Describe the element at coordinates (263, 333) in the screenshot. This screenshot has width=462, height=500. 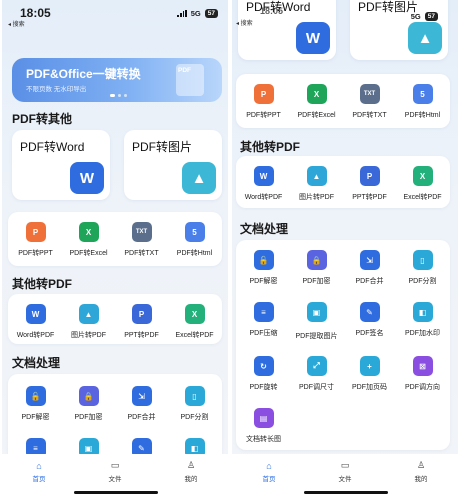
I see `tool-label: PDF压缩` at that location.